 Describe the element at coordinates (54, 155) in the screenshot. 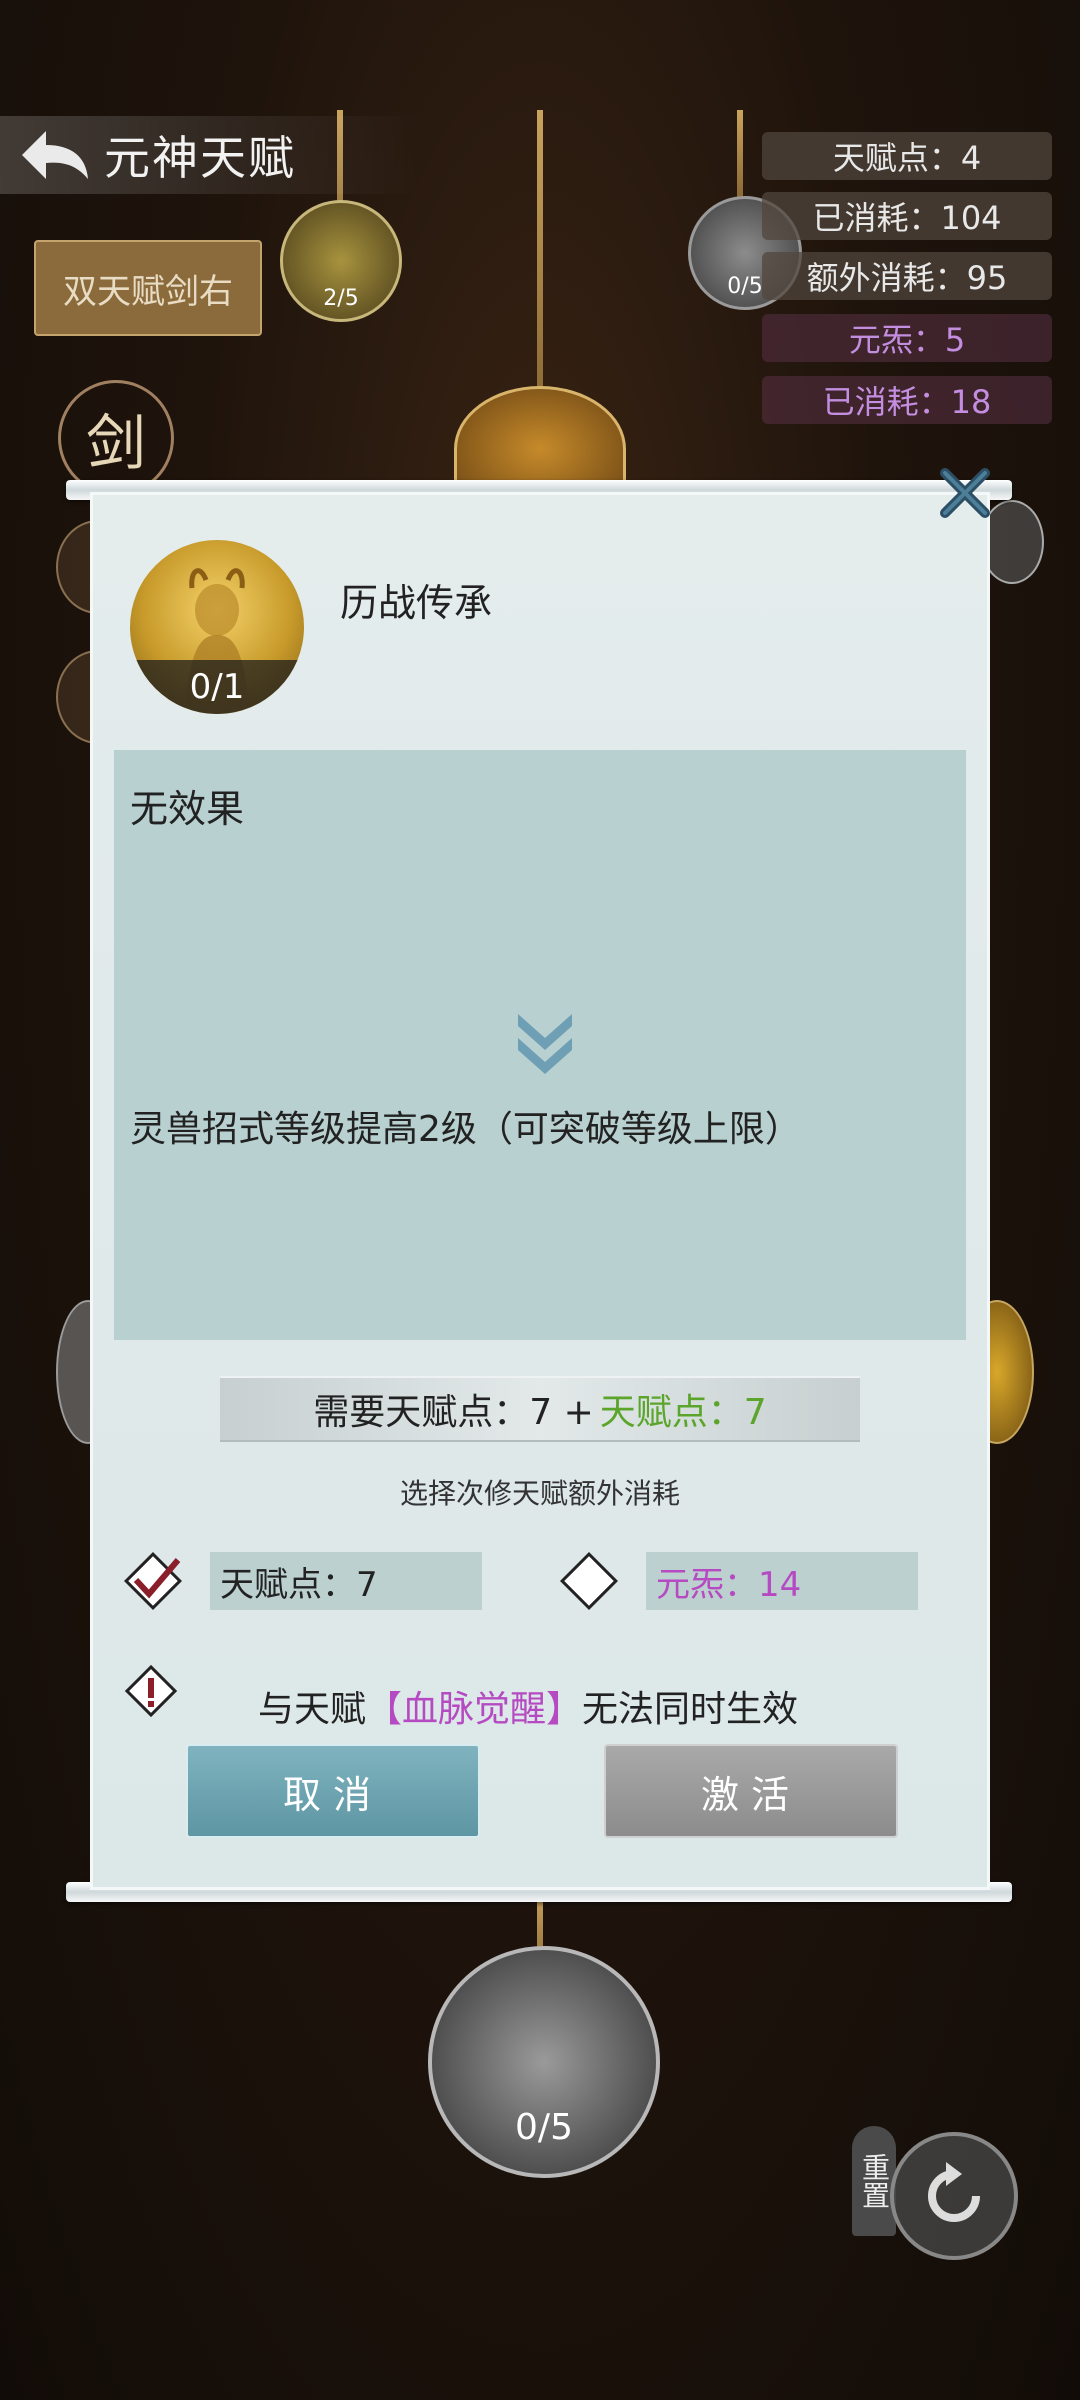

I see `back-arrow-icon` at that location.